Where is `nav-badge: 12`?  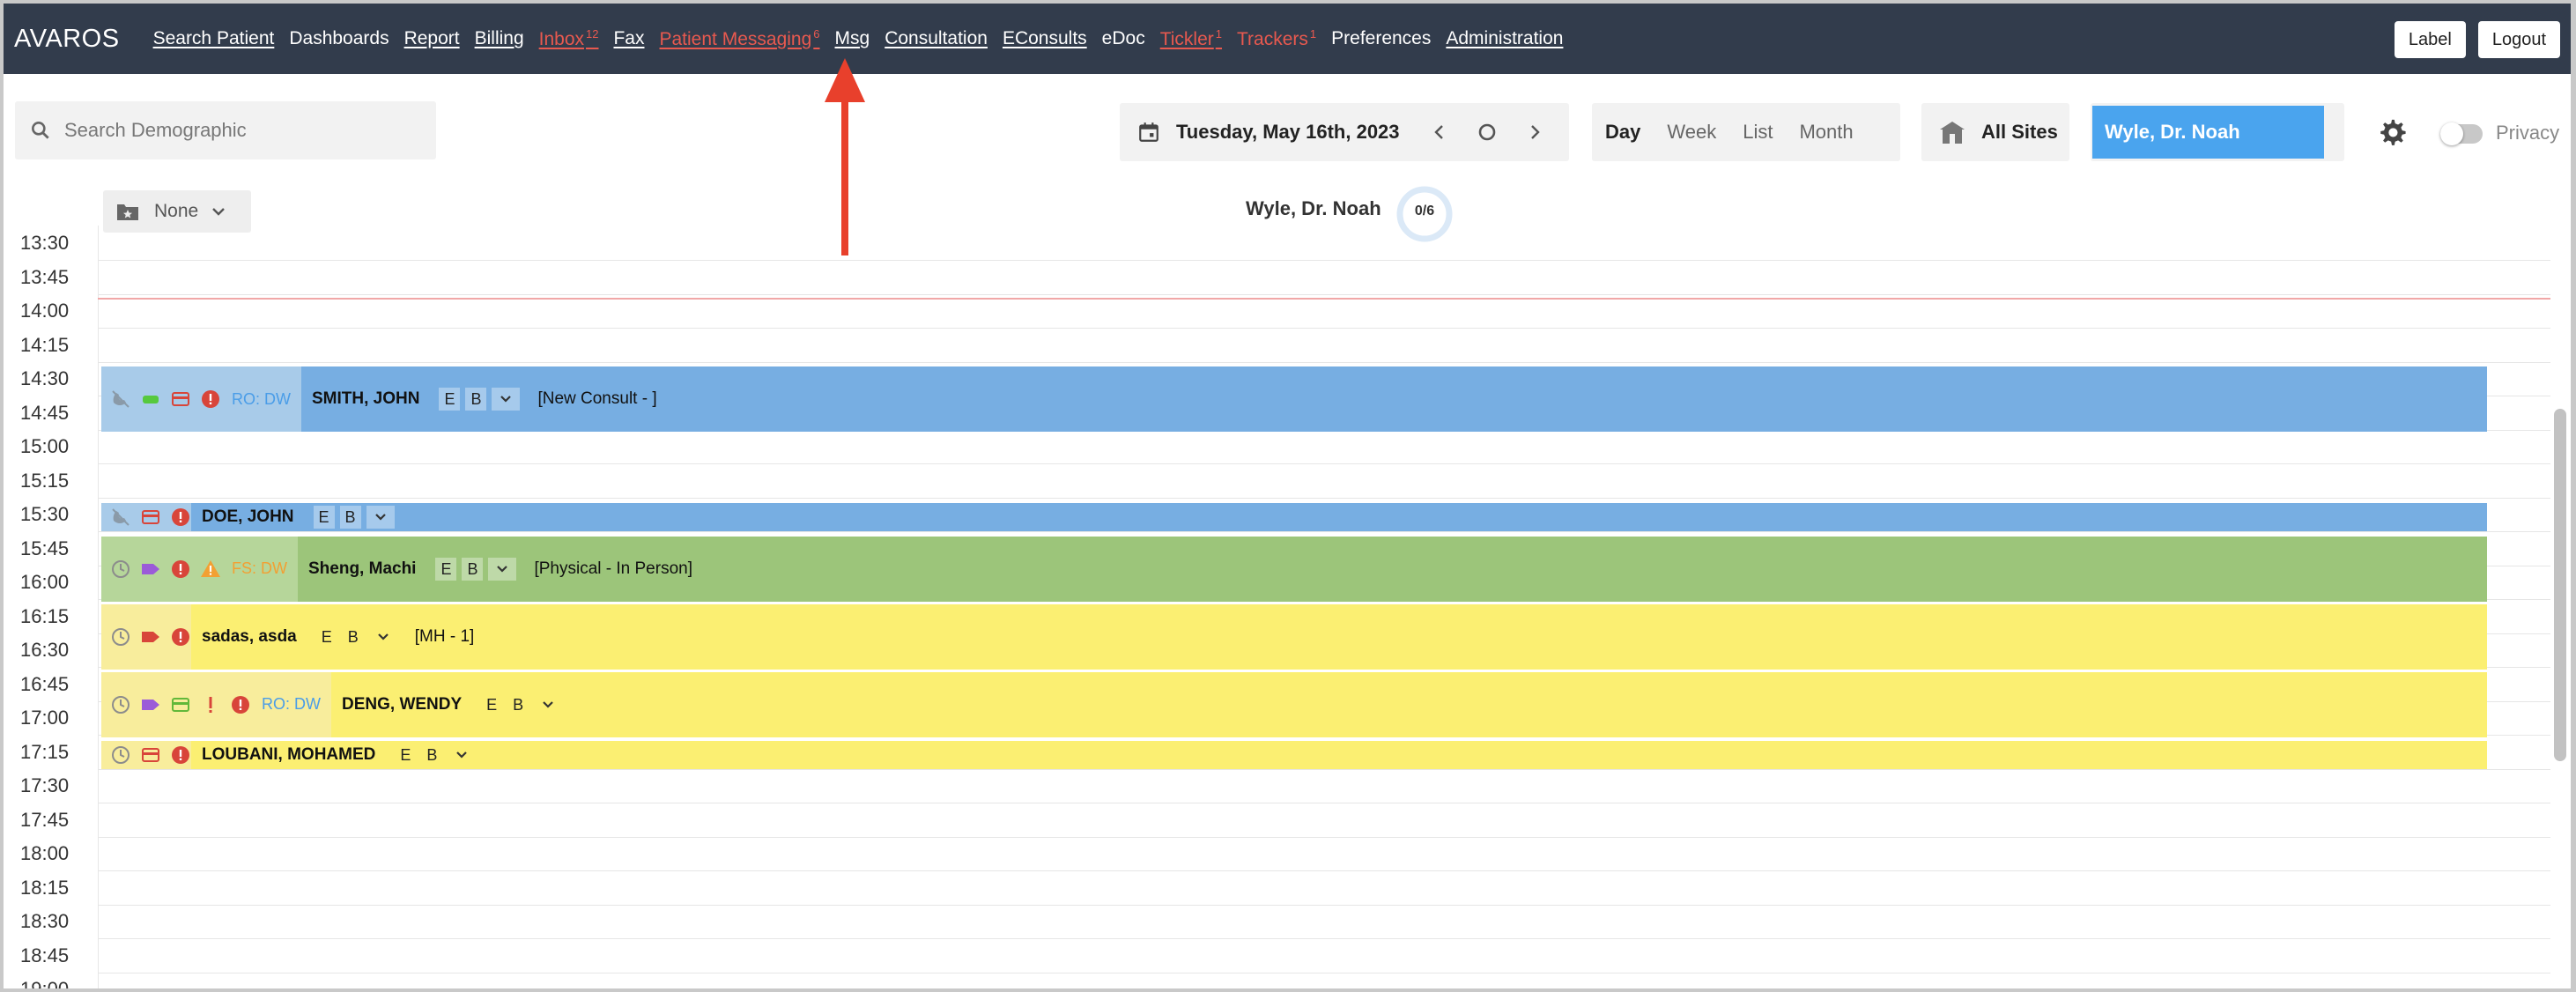
nav-badge: 12 is located at coordinates (592, 34).